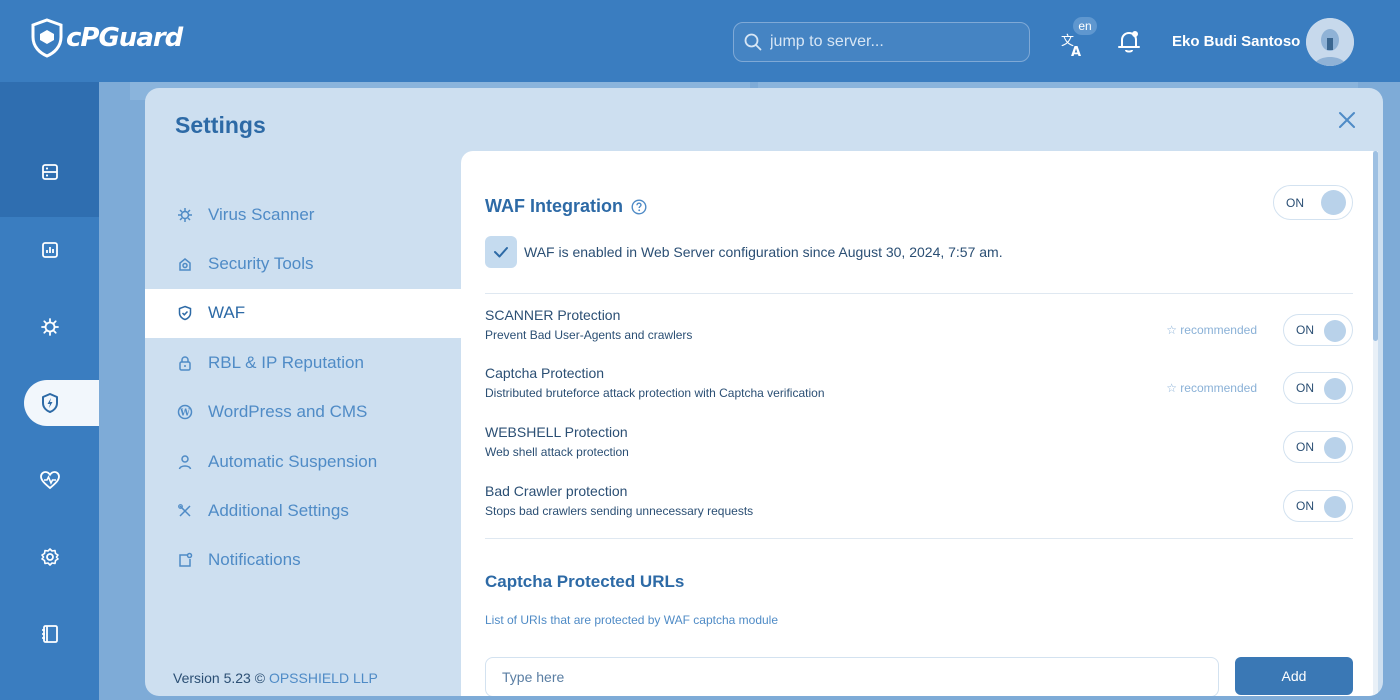  I want to click on svg-text: W, so click(185, 414).